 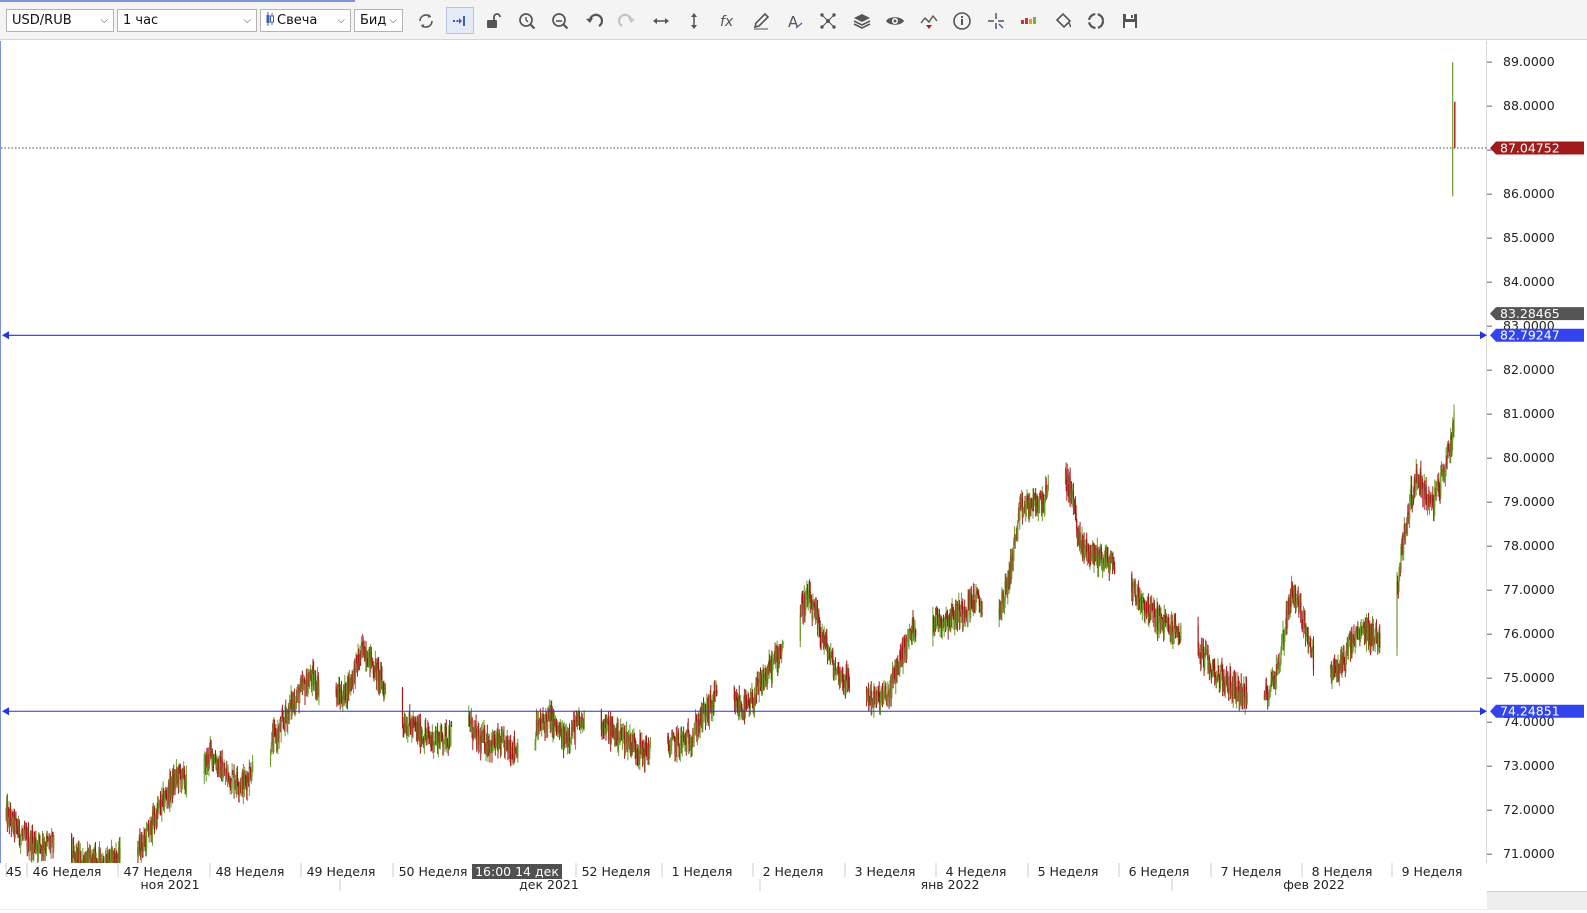 I want to click on save-button, so click(x=1130, y=20).